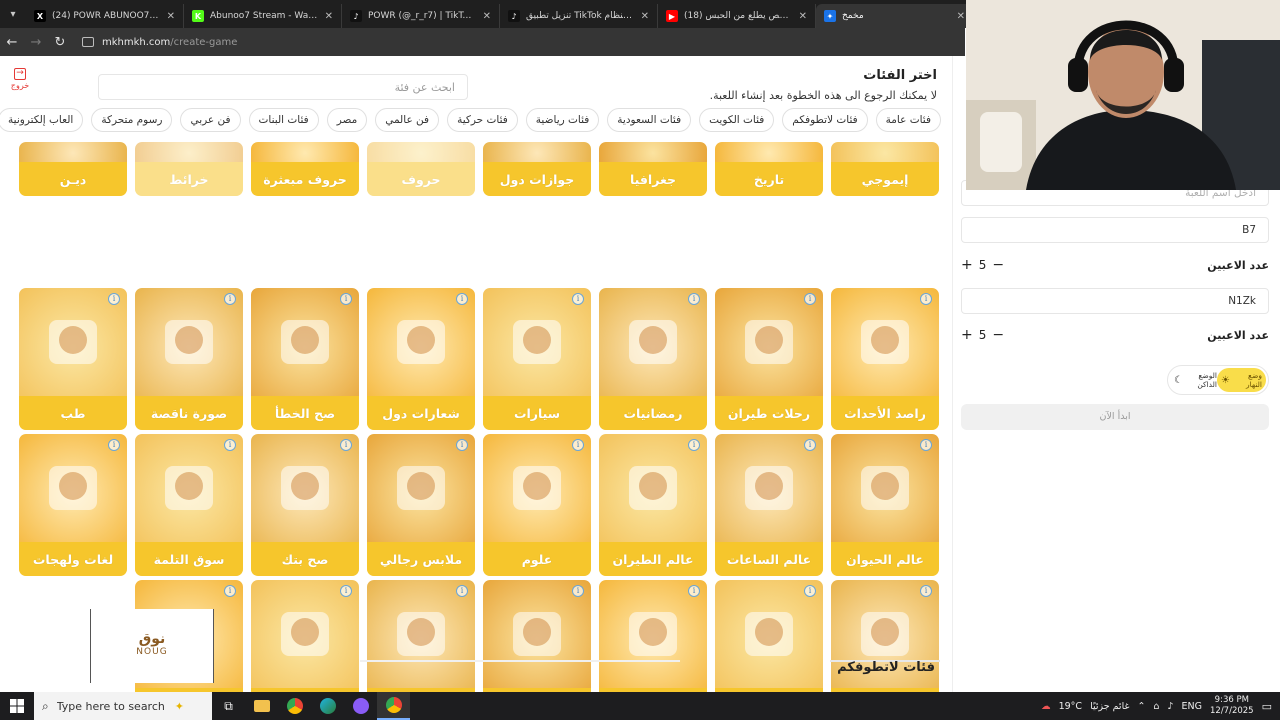 The image size is (1280, 720). Describe the element at coordinates (1046, 706) in the screenshot. I see `weather-icon: ☁` at that location.